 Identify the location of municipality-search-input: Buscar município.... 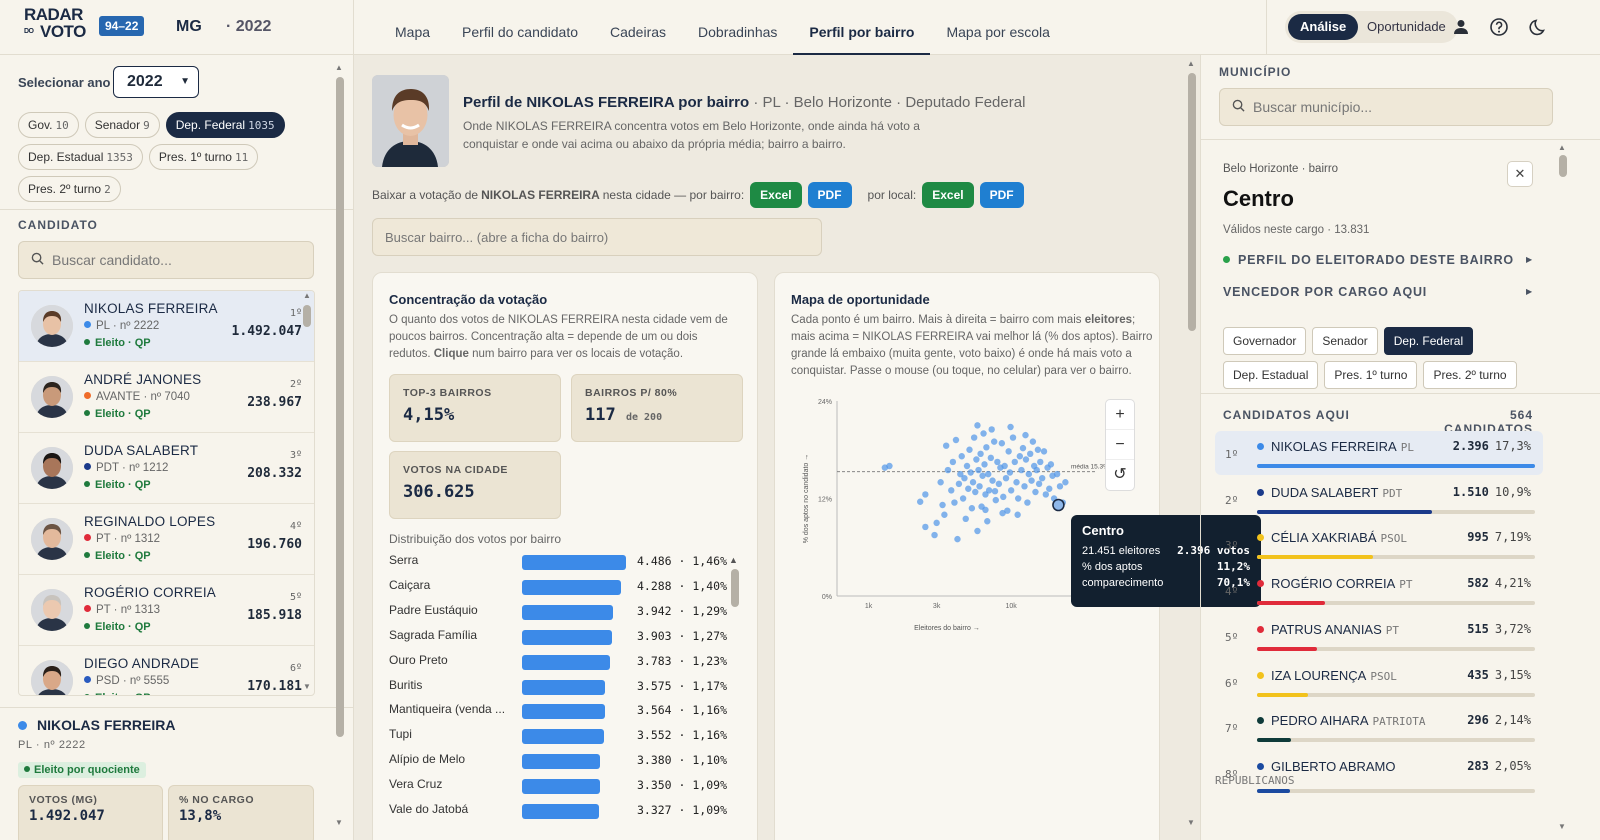
(1386, 107).